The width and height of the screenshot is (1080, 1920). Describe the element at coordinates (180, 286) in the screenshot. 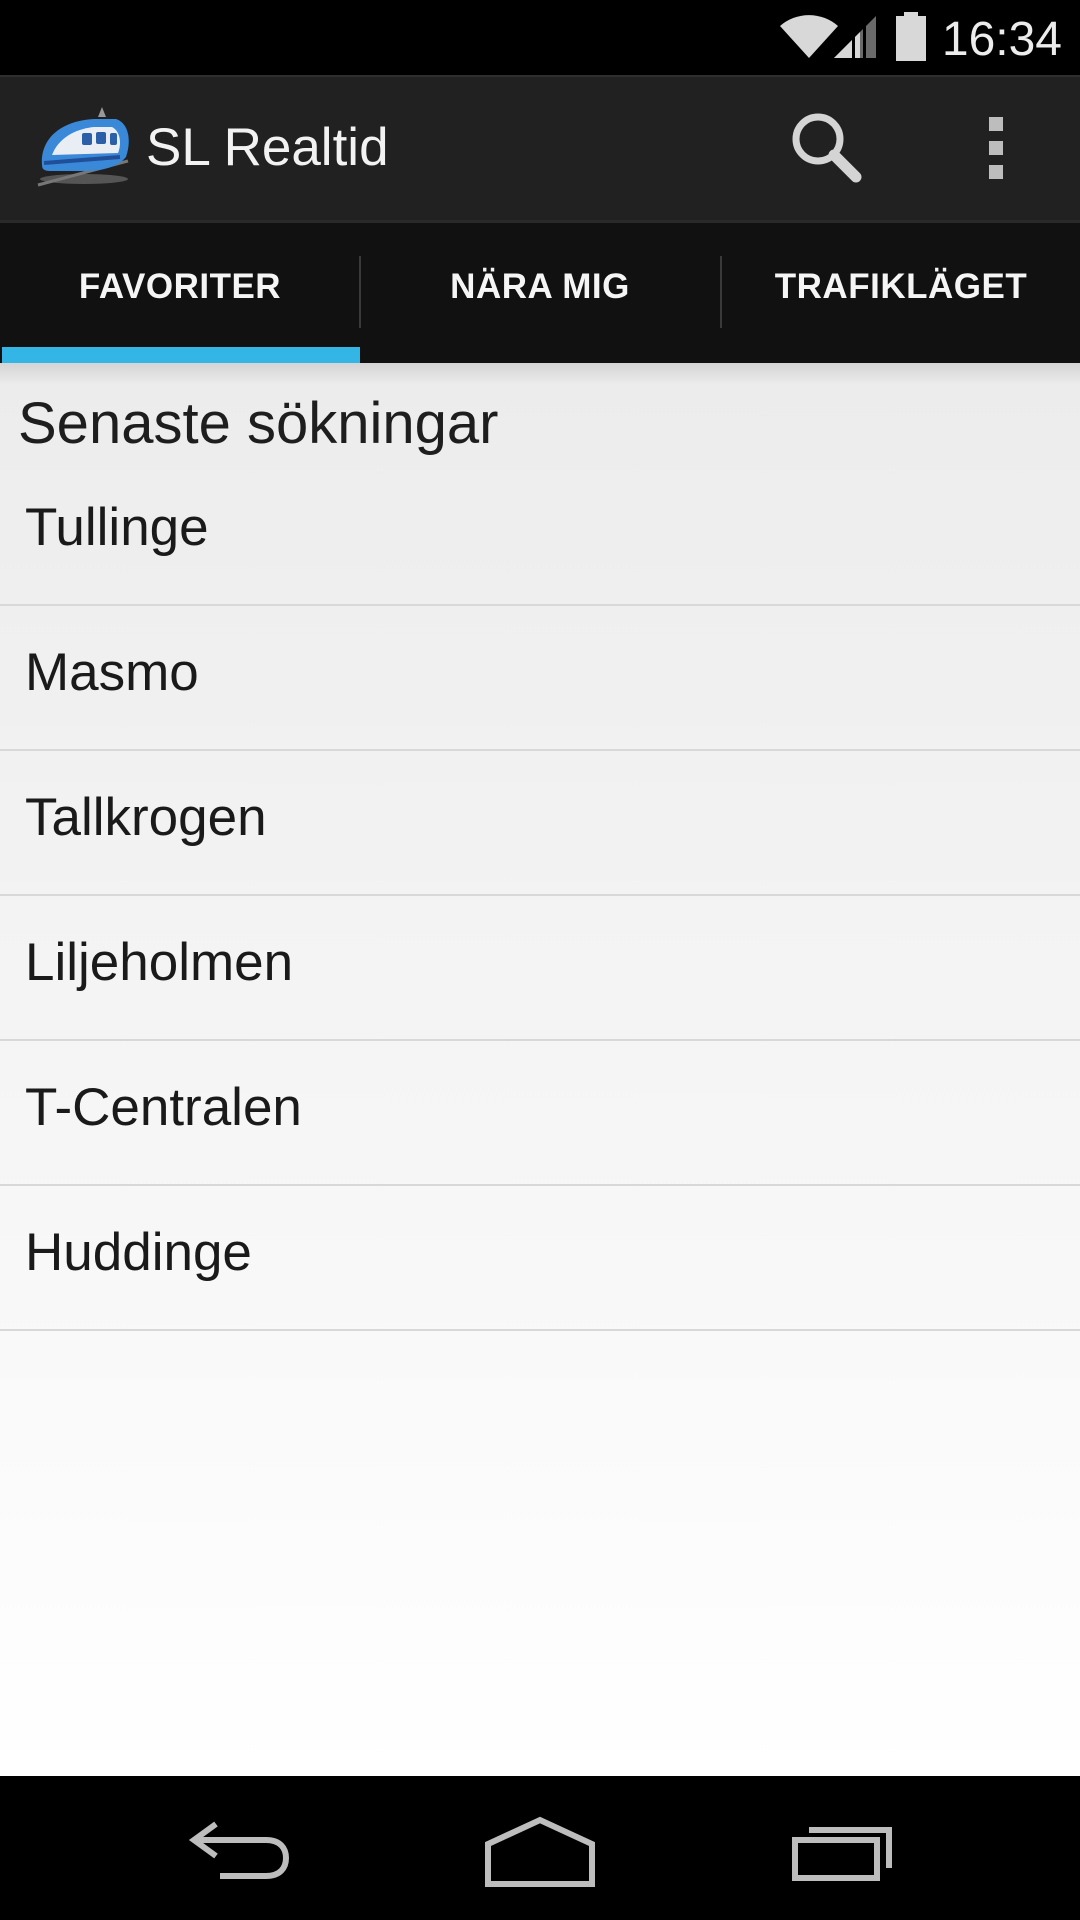

I see `tab-label: FAVORITER` at that location.